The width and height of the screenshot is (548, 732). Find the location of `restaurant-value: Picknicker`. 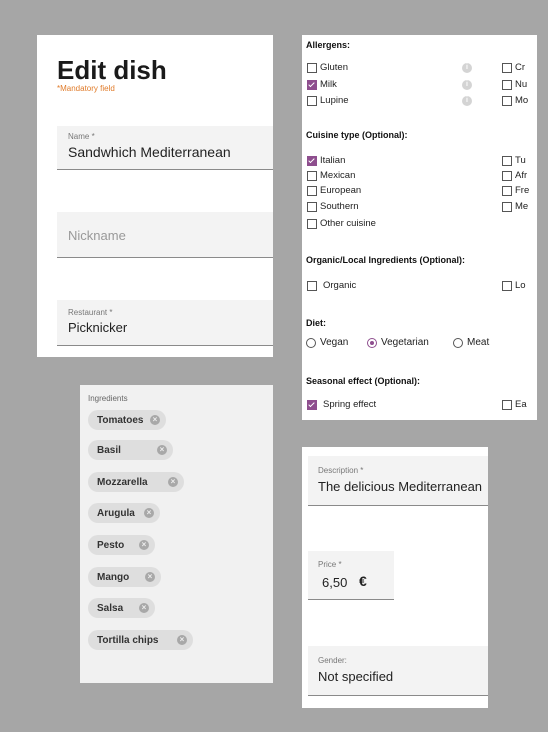

restaurant-value: Picknicker is located at coordinates (98, 327).